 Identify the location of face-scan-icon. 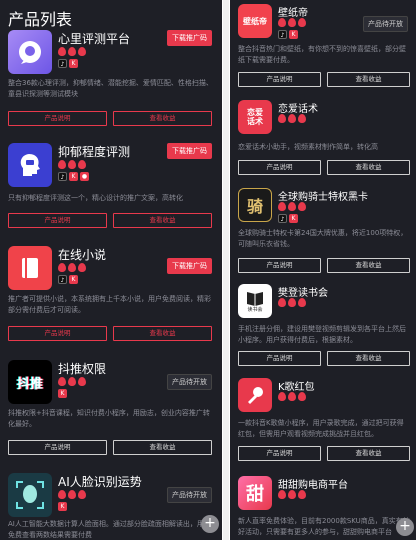
(30, 495).